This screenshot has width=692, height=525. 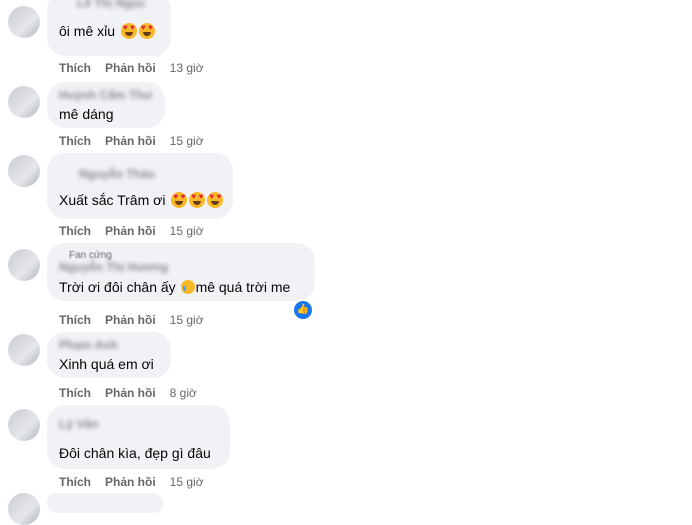 What do you see at coordinates (87, 31) in the screenshot?
I see `comment-text-content: ôi mê xỉu` at bounding box center [87, 31].